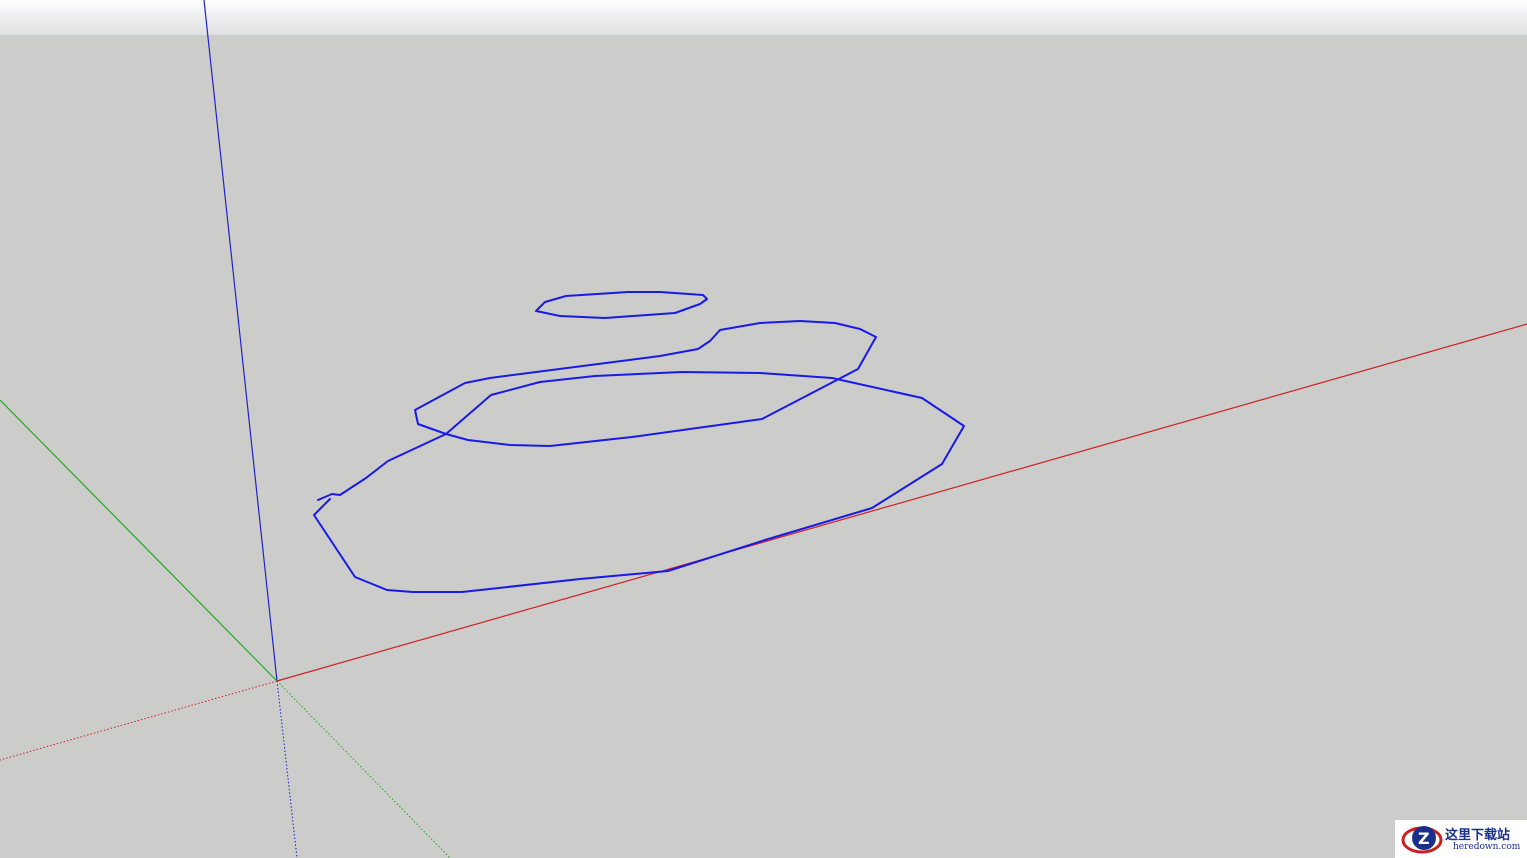  I want to click on heredown-logo-icon: Z, so click(1422, 840).